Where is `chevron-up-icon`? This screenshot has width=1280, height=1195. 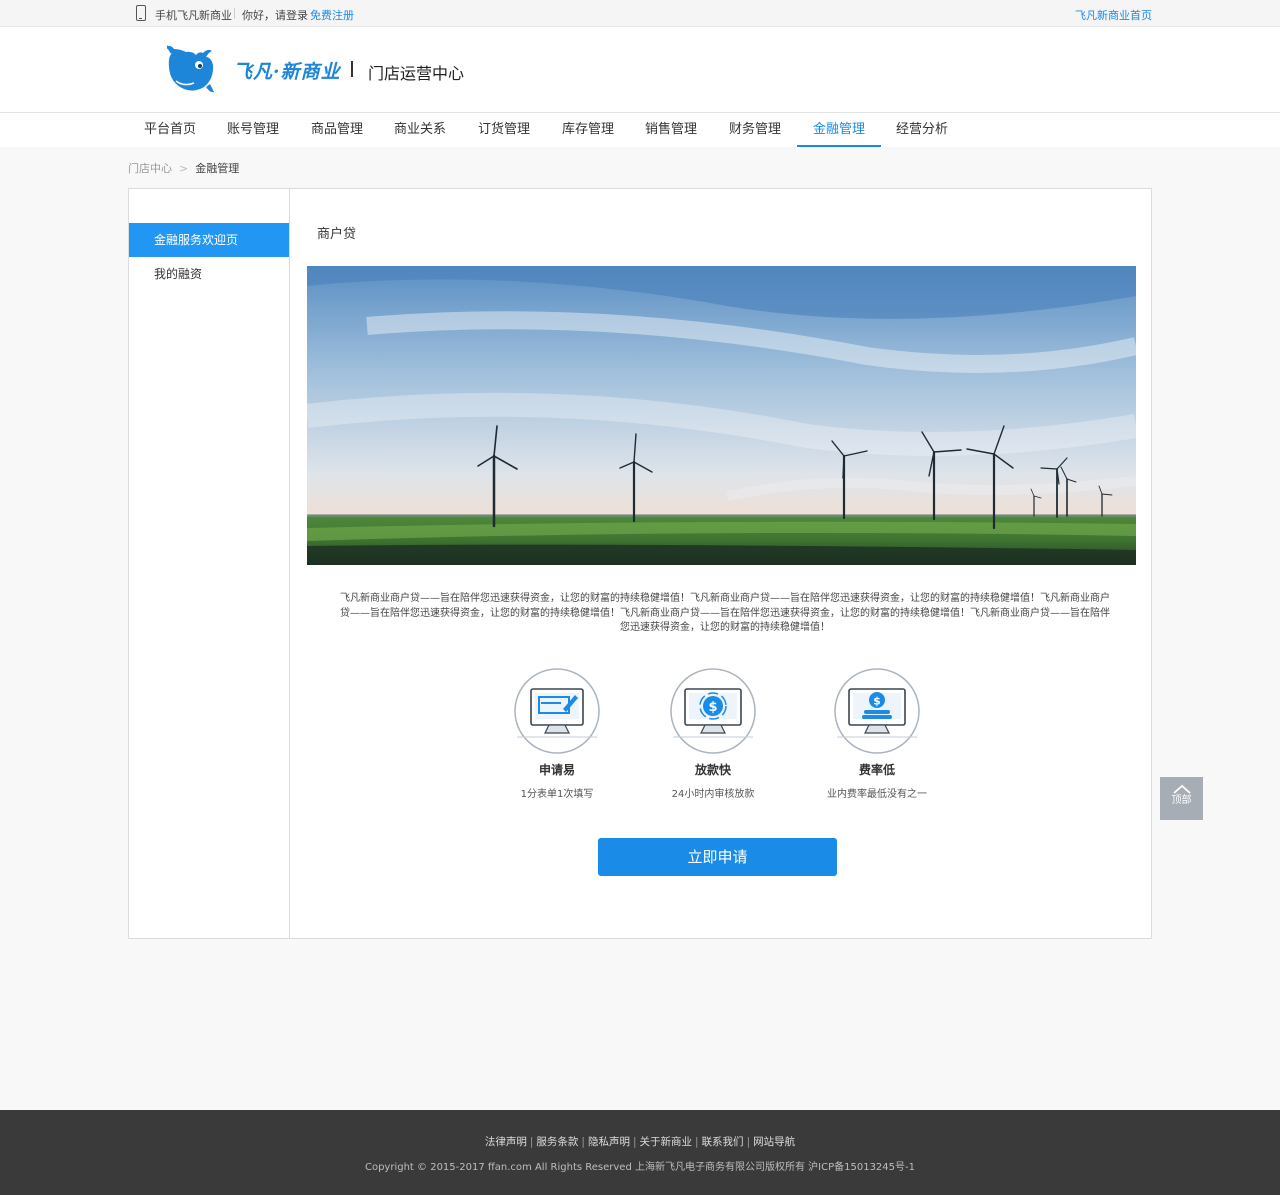
chevron-up-icon is located at coordinates (1181, 789).